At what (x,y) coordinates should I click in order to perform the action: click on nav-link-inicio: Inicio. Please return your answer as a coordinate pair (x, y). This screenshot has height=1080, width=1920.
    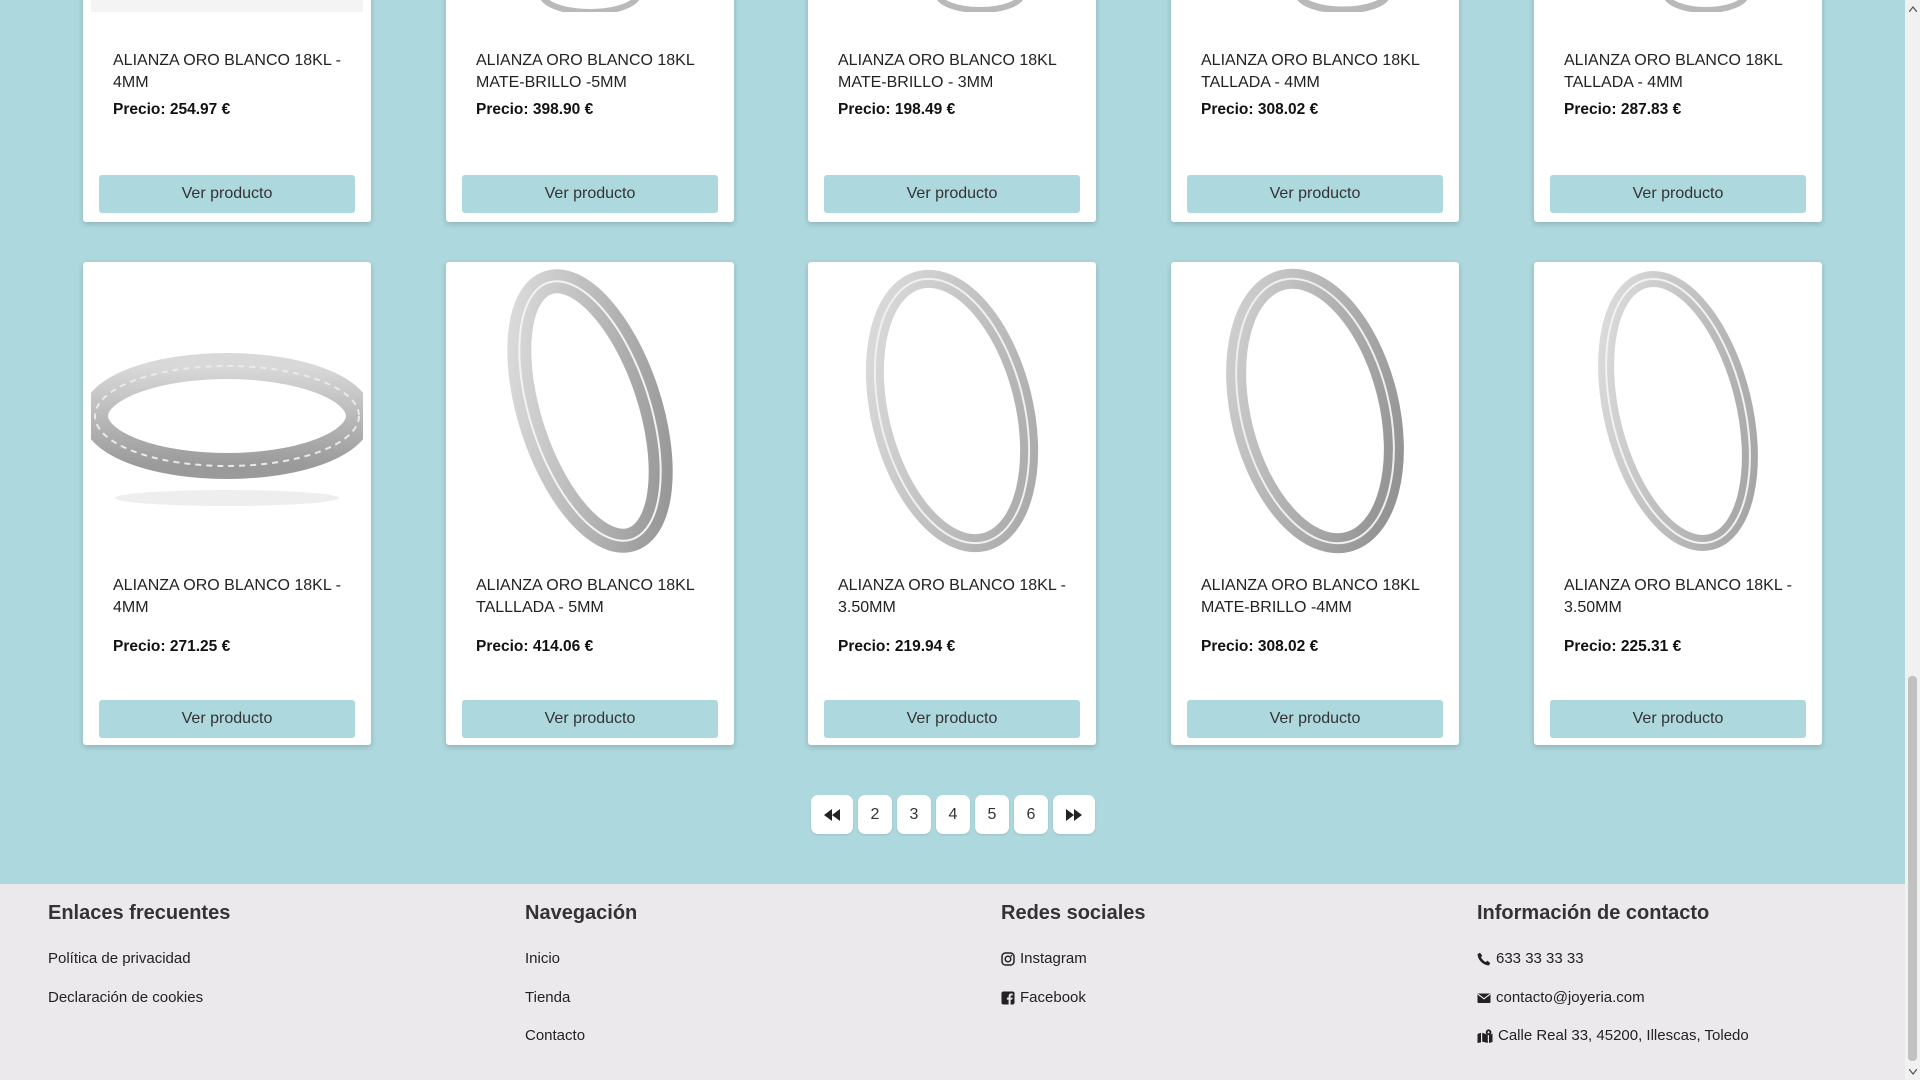
    Looking at the image, I should click on (542, 958).